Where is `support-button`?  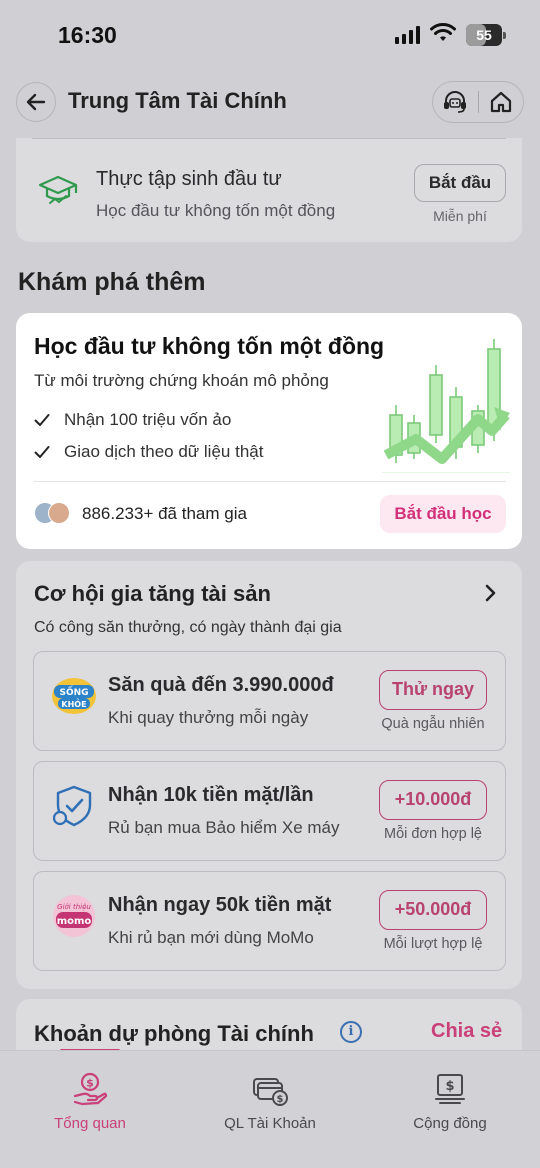
support-button is located at coordinates (455, 102).